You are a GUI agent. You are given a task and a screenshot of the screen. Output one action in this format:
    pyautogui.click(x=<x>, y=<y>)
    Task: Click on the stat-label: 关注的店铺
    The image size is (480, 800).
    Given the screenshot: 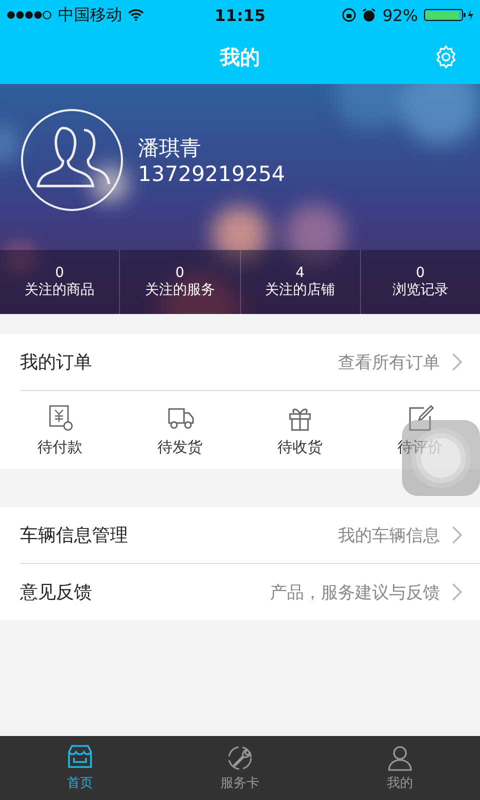 What is the action you would take?
    pyautogui.click(x=300, y=290)
    